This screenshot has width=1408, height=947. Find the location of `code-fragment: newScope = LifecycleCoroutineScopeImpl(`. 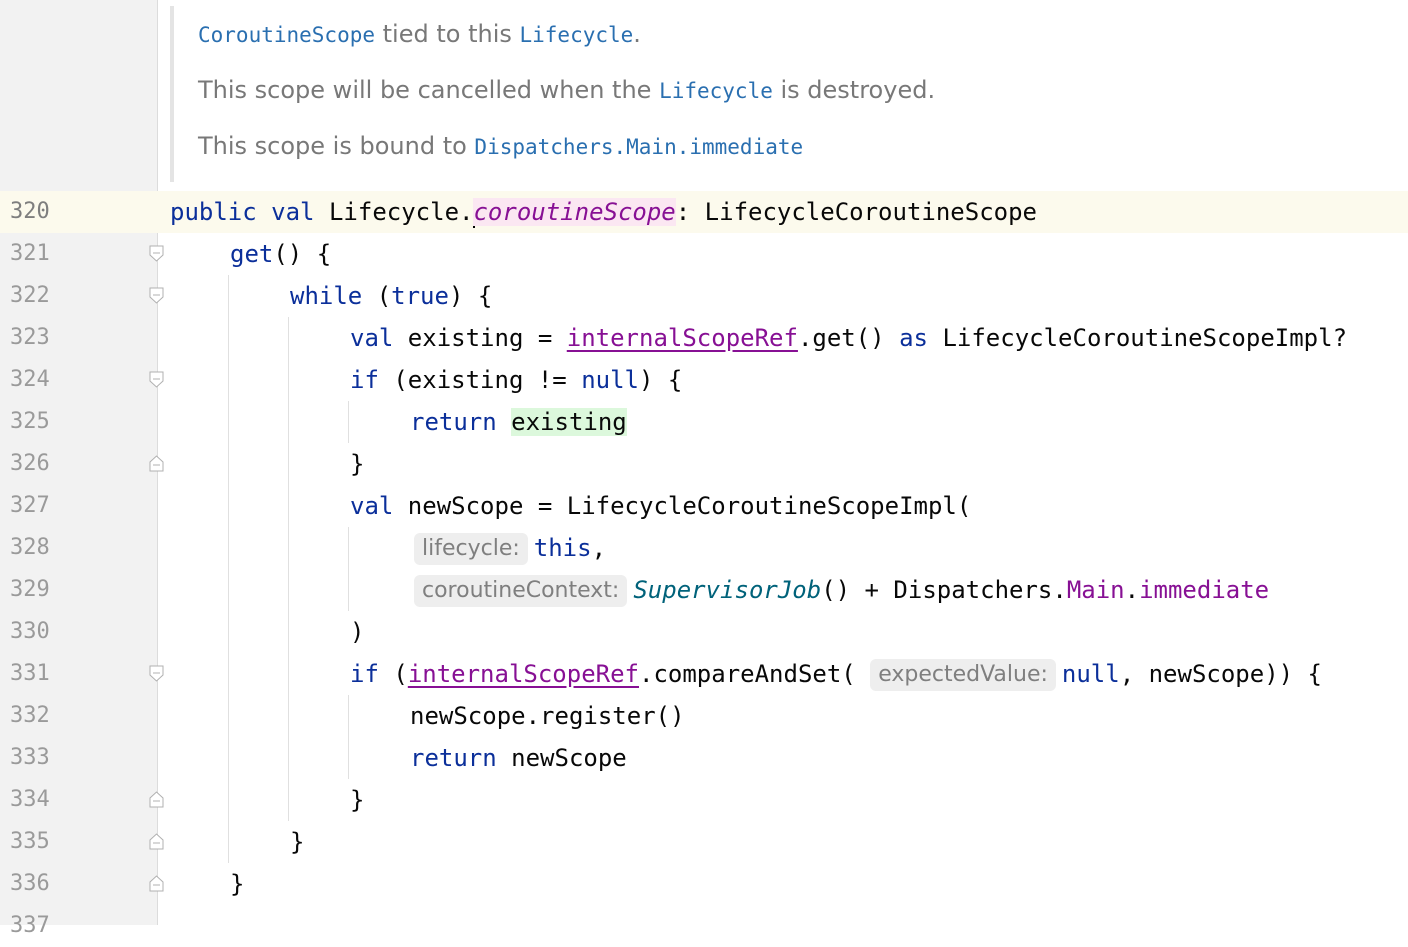

code-fragment: newScope = LifecycleCoroutineScopeImpl( is located at coordinates (682, 506).